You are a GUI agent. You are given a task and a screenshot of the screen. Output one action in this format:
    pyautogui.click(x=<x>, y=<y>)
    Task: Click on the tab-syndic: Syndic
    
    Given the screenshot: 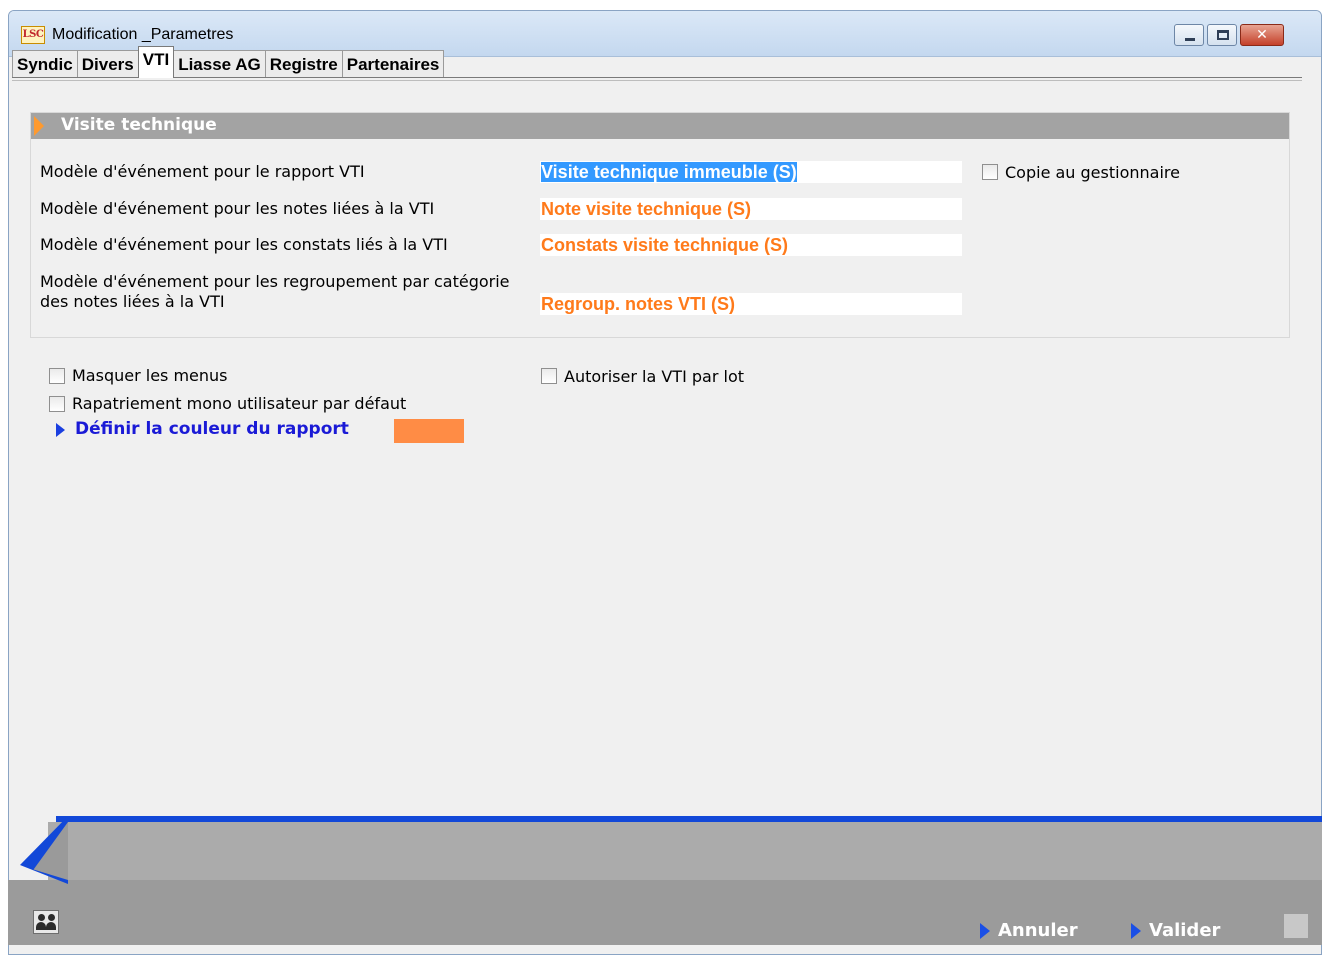 What is the action you would take?
    pyautogui.click(x=45, y=64)
    